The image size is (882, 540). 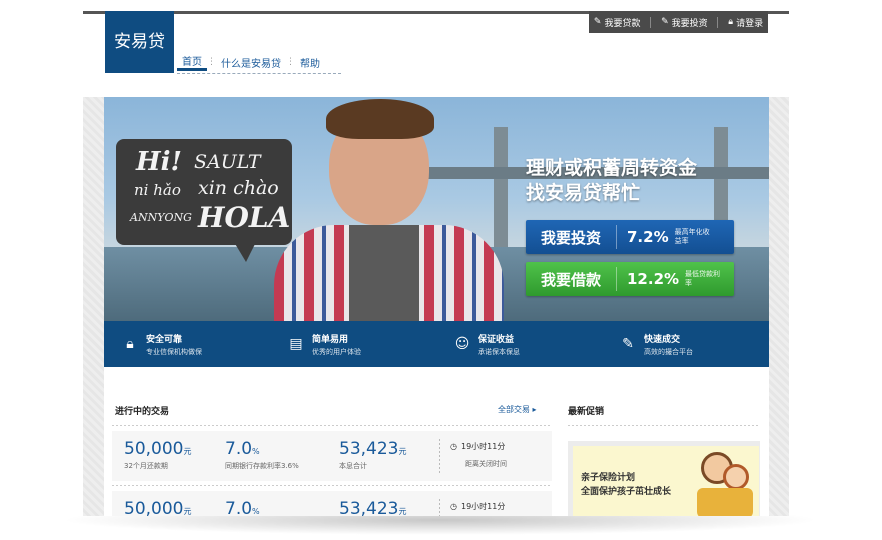 What do you see at coordinates (353, 344) in the screenshot?
I see `feature-item: ▤ 简单易用 优秀的用户体验` at bounding box center [353, 344].